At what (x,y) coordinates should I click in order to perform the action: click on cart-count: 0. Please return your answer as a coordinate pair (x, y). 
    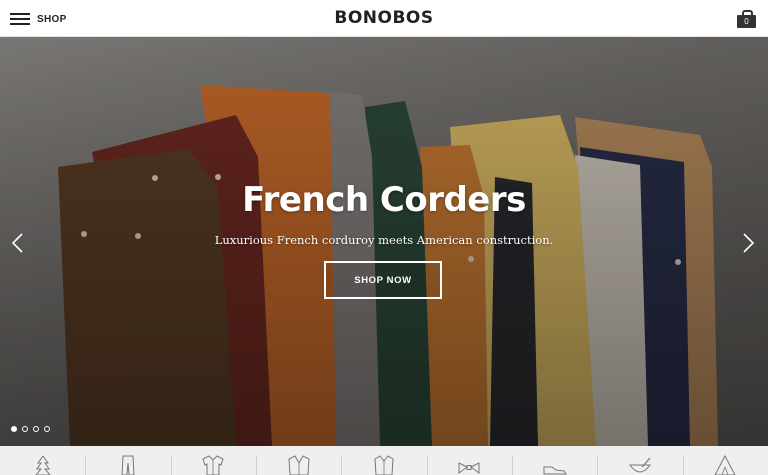
    Looking at the image, I should click on (746, 21).